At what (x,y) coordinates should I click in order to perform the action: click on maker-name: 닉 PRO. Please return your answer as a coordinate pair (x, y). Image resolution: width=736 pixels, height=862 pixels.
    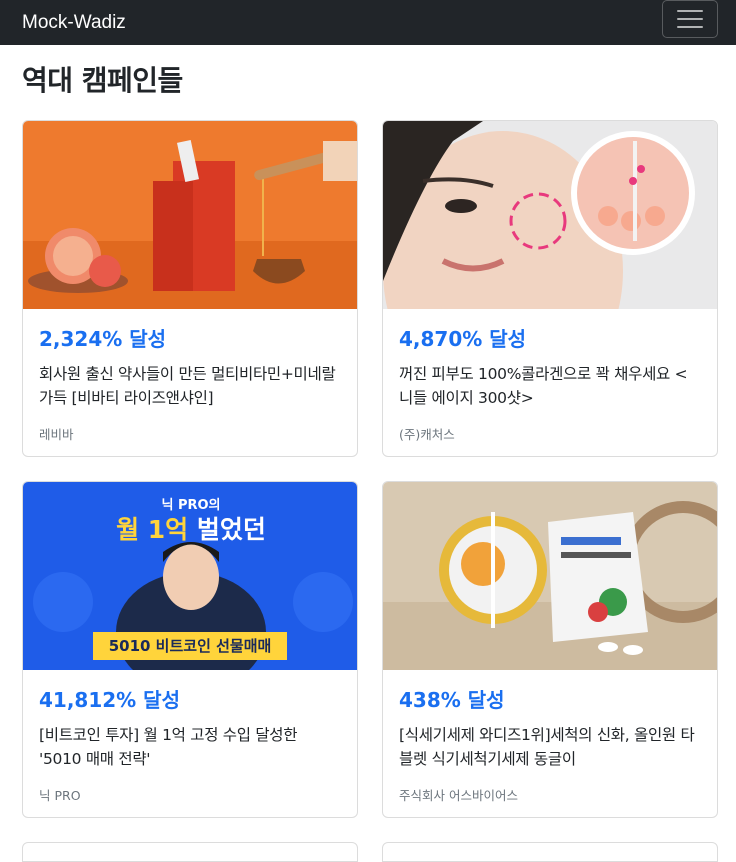
    Looking at the image, I should click on (60, 795).